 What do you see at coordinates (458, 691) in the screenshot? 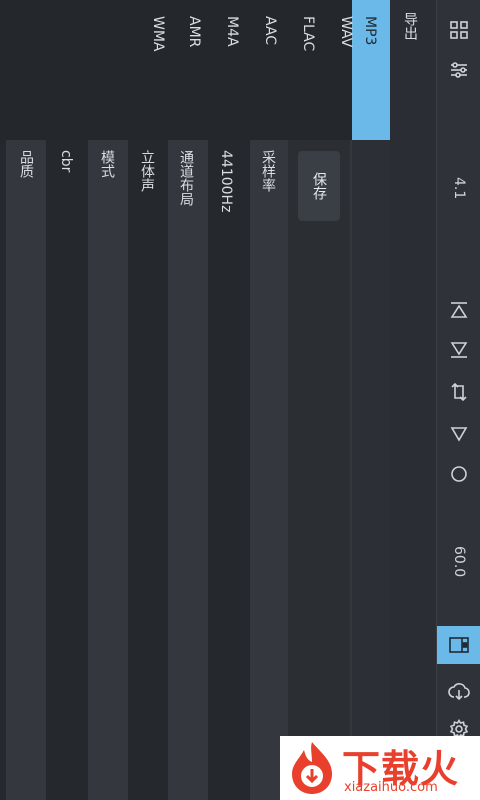
I see `cloud-download-icon` at bounding box center [458, 691].